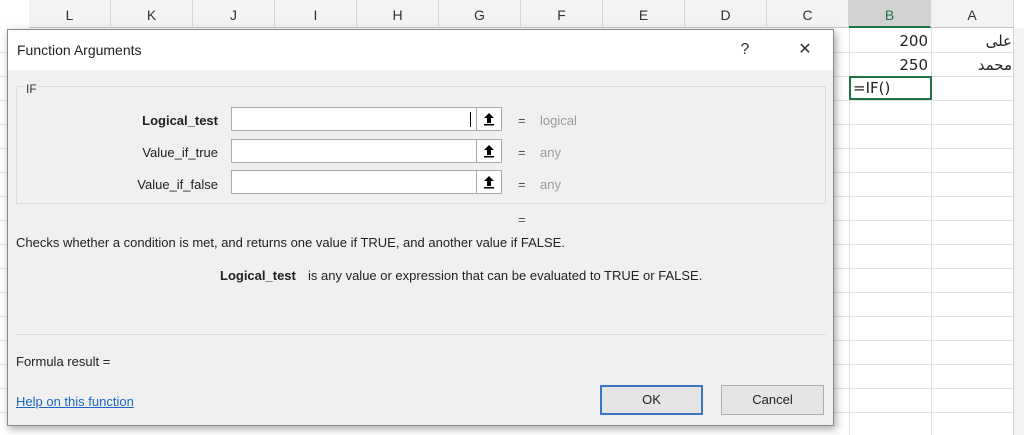  Describe the element at coordinates (180, 120) in the screenshot. I see `arg-label-logical-test: Logical_test` at that location.